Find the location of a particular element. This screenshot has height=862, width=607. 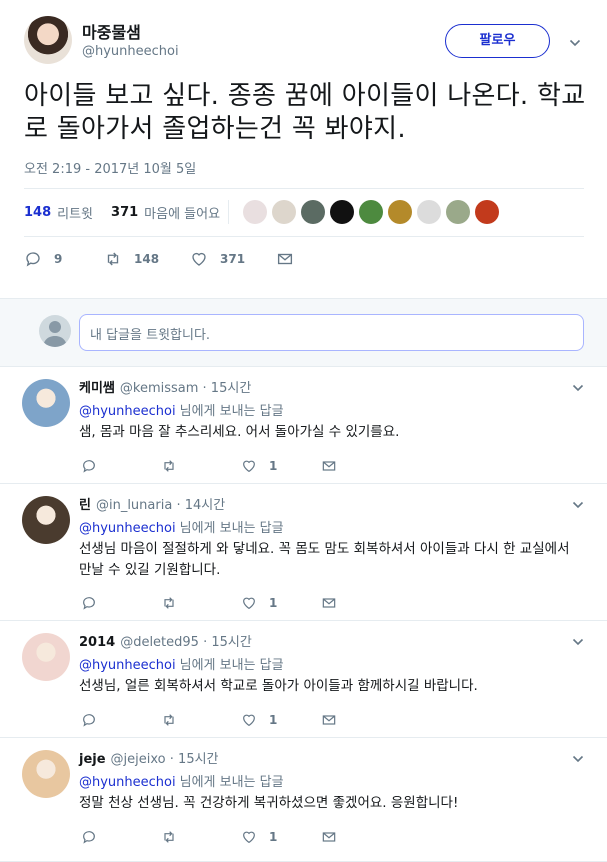

like-action: 371 is located at coordinates (233, 259).